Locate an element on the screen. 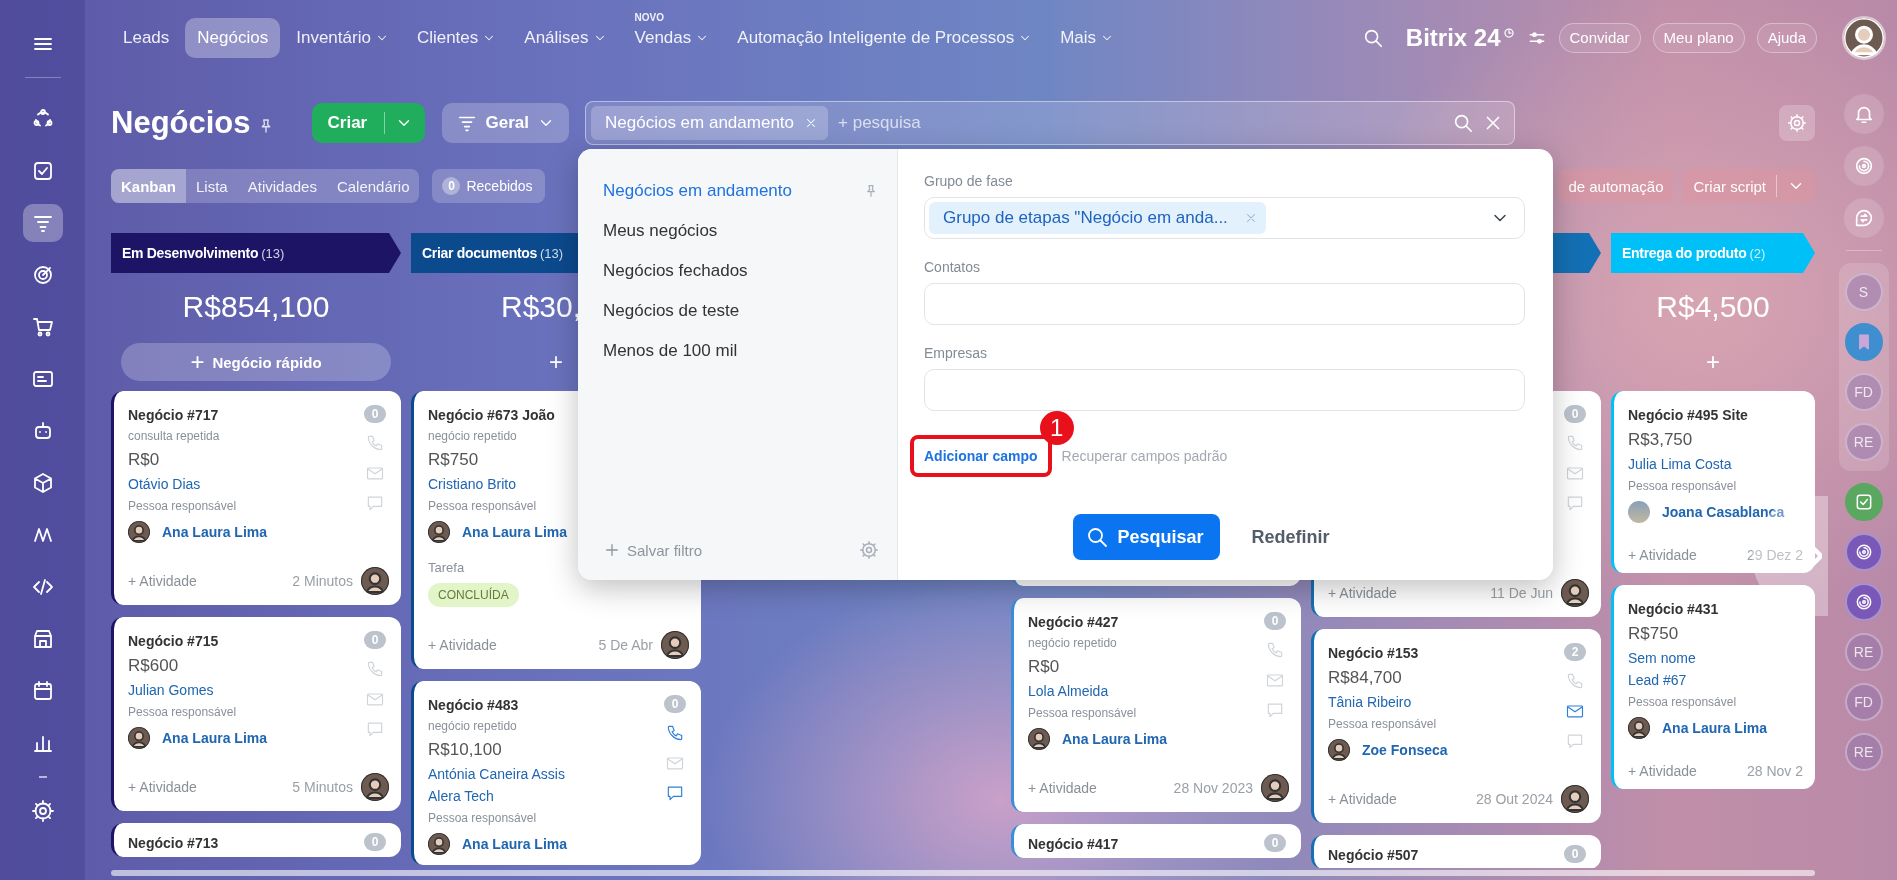  deal-card: Negócio #153 R$84,700 Tânia Ribeiro Pessoa responsável Zoe Fonseca 2 + Atividade 28 Out 2024 is located at coordinates (1456, 726).